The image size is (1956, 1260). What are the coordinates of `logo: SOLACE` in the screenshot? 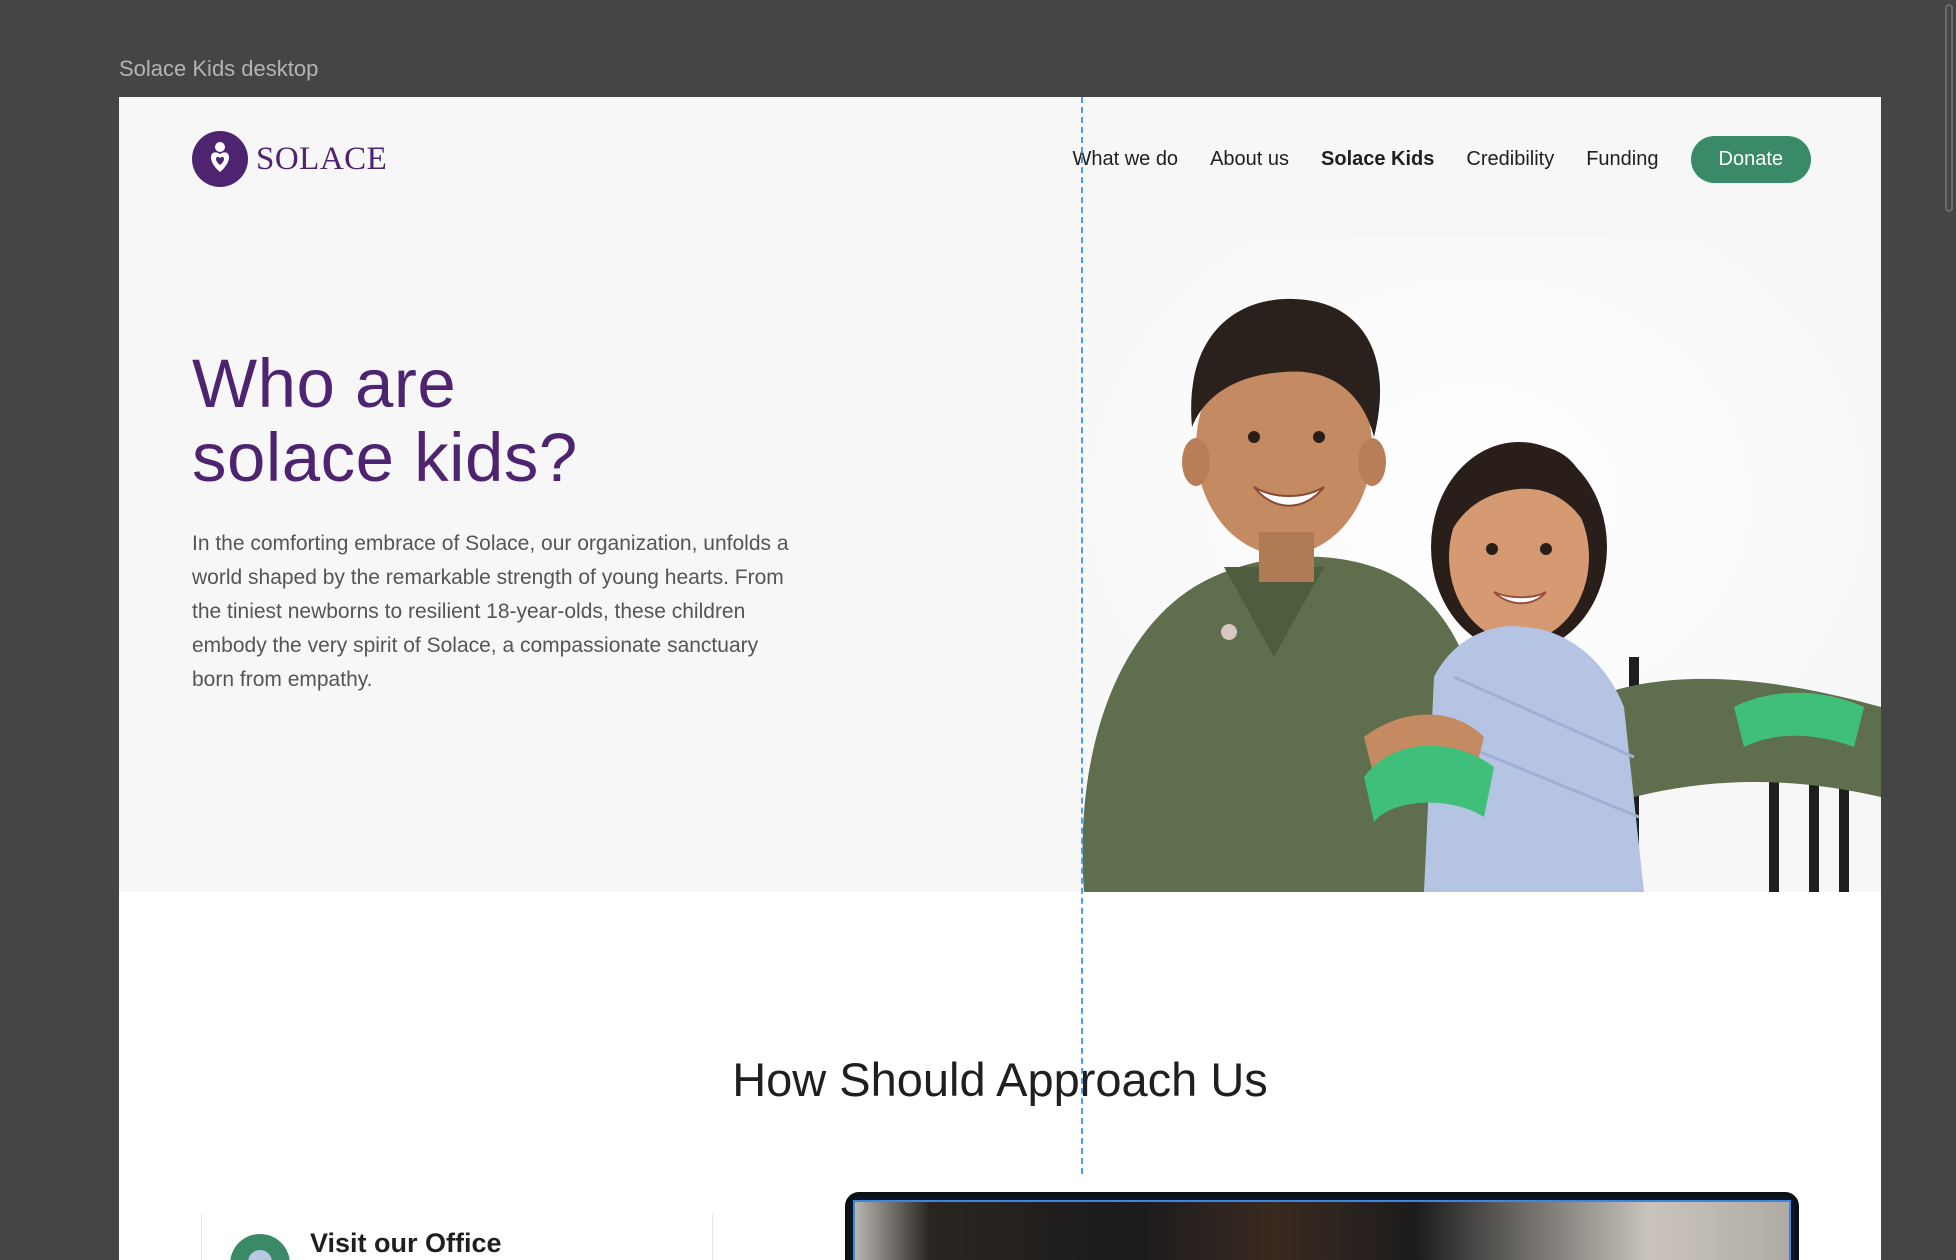 It's located at (289, 159).